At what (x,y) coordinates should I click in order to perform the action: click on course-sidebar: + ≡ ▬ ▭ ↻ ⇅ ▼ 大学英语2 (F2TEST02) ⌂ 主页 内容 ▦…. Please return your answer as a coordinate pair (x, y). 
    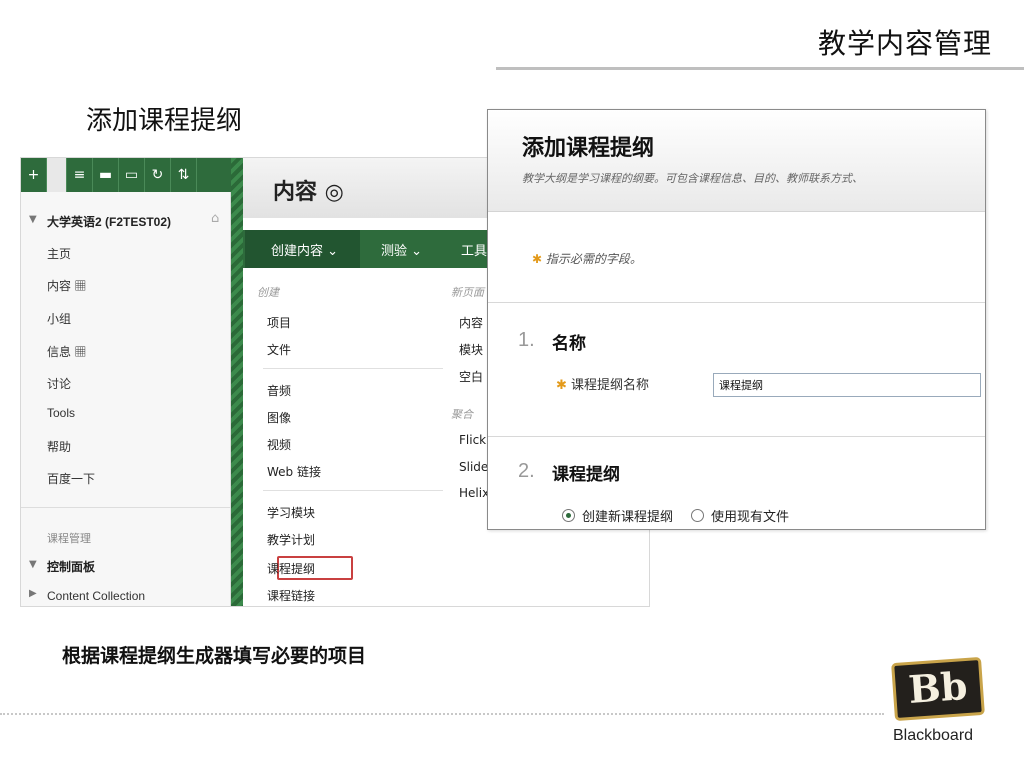
    Looking at the image, I should click on (126, 382).